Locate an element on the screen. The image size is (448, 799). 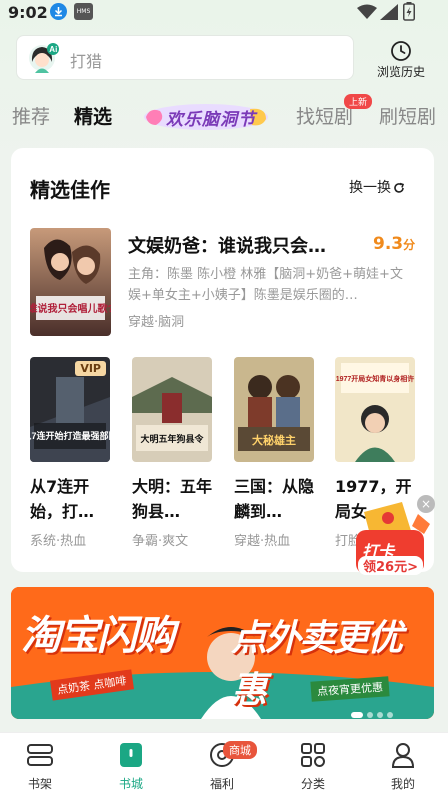
bottom-navigation: 书架 书城 福利 商城 分类 我的 is located at coordinates (224, 765).